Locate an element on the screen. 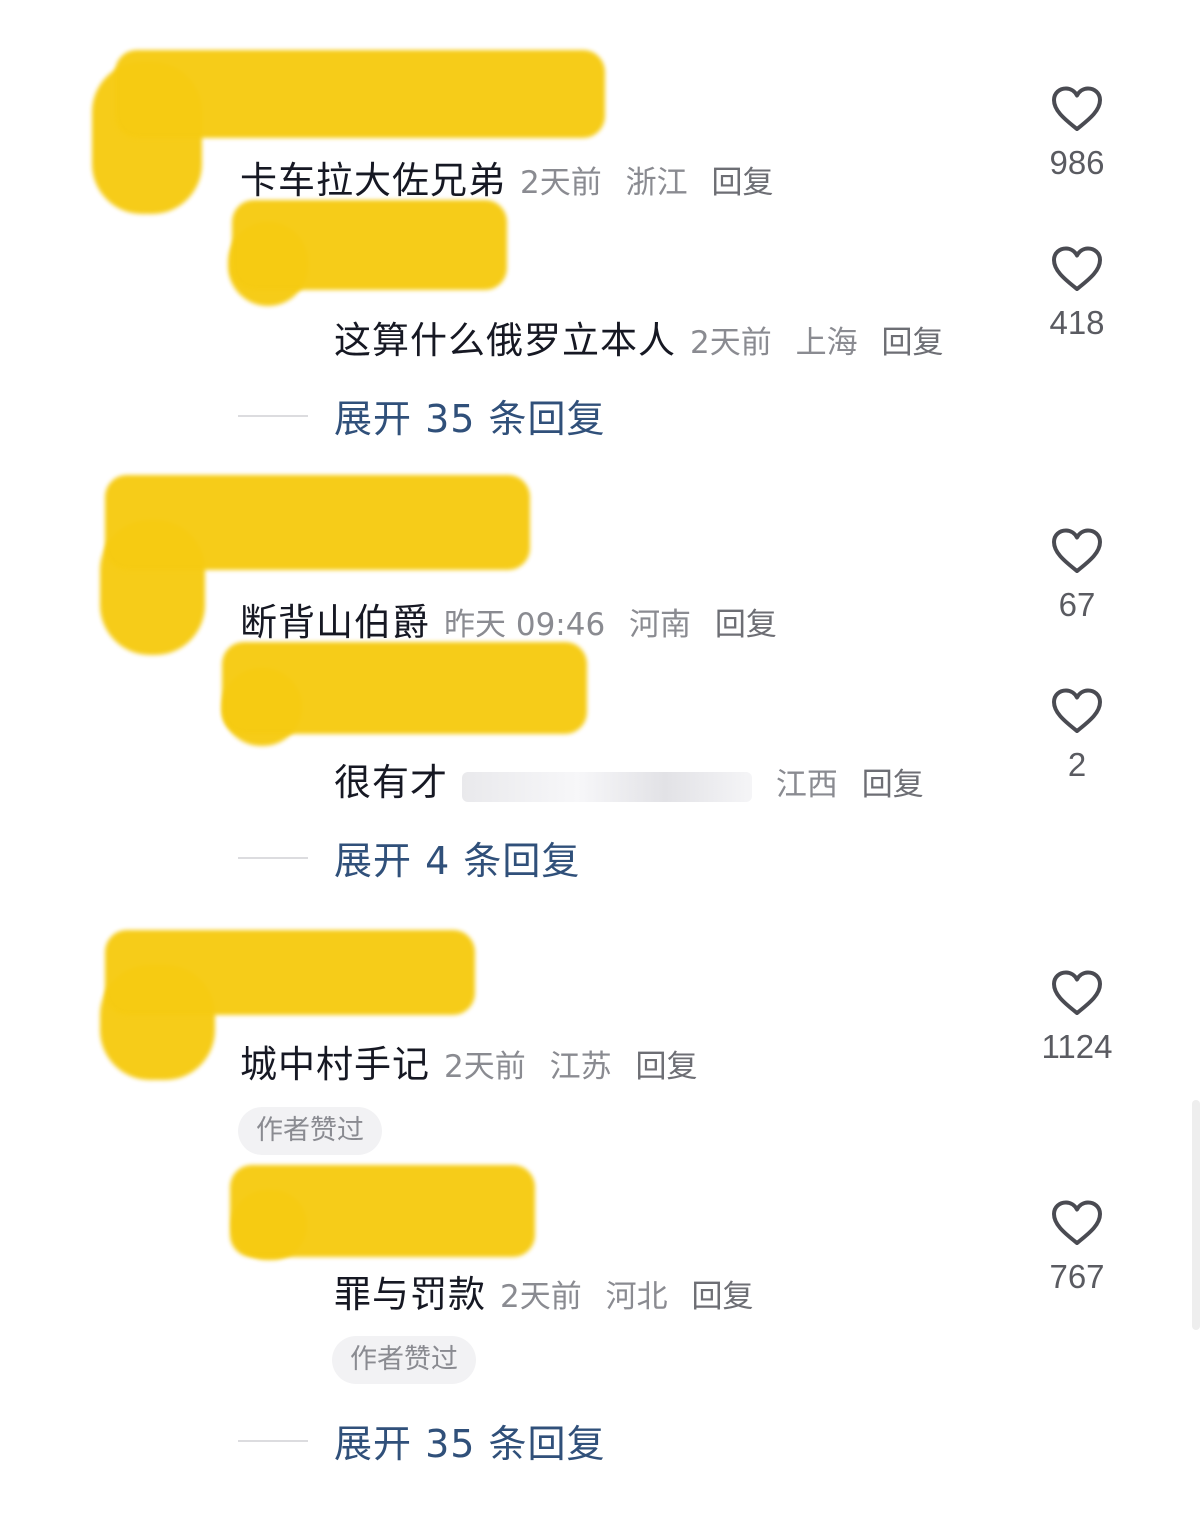 This screenshot has width=1200, height=1519. expand-replies-3-label: 展开 35 条回复 is located at coordinates (470, 1444).